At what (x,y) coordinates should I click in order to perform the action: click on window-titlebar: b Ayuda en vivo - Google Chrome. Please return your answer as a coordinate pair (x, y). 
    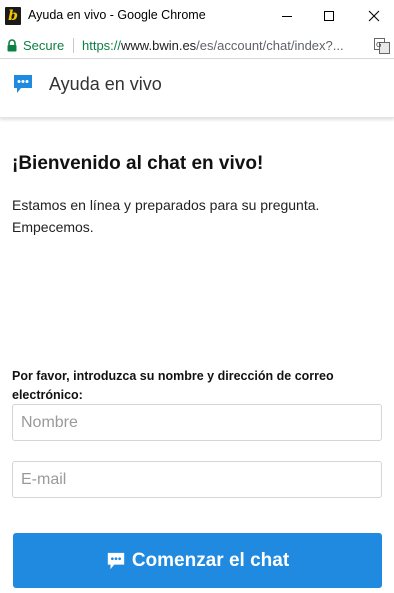
    Looking at the image, I should click on (197, 16).